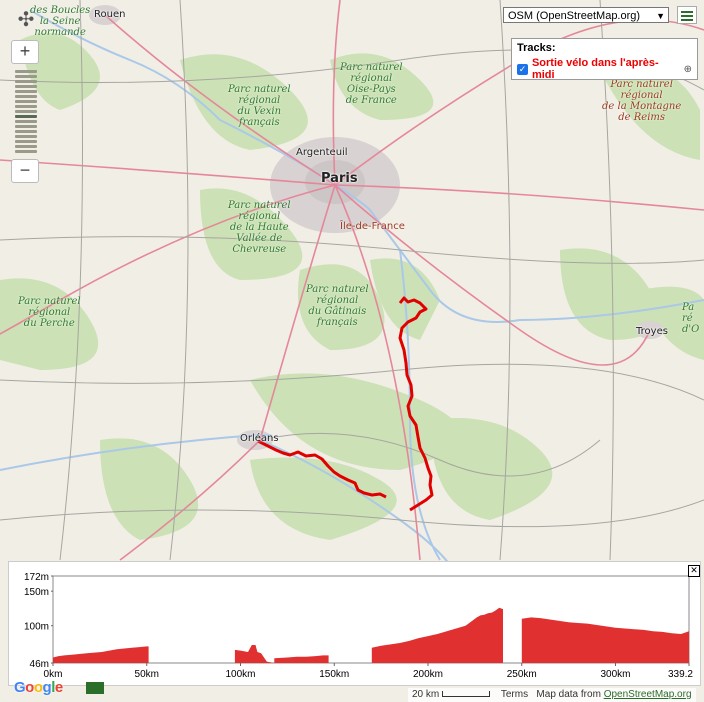  What do you see at coordinates (38, 687) in the screenshot?
I see `google-logo: Google` at bounding box center [38, 687].